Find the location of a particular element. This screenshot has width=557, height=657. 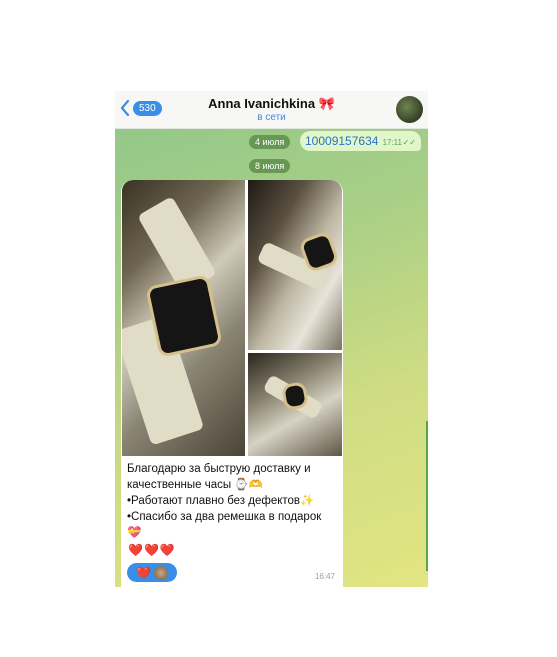

scroll-indicator is located at coordinates (427, 496).